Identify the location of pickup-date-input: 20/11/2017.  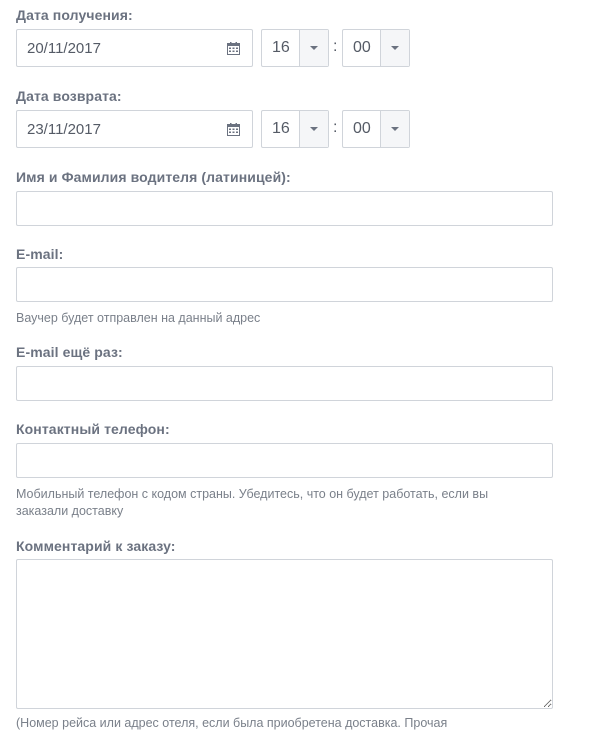
(134, 48).